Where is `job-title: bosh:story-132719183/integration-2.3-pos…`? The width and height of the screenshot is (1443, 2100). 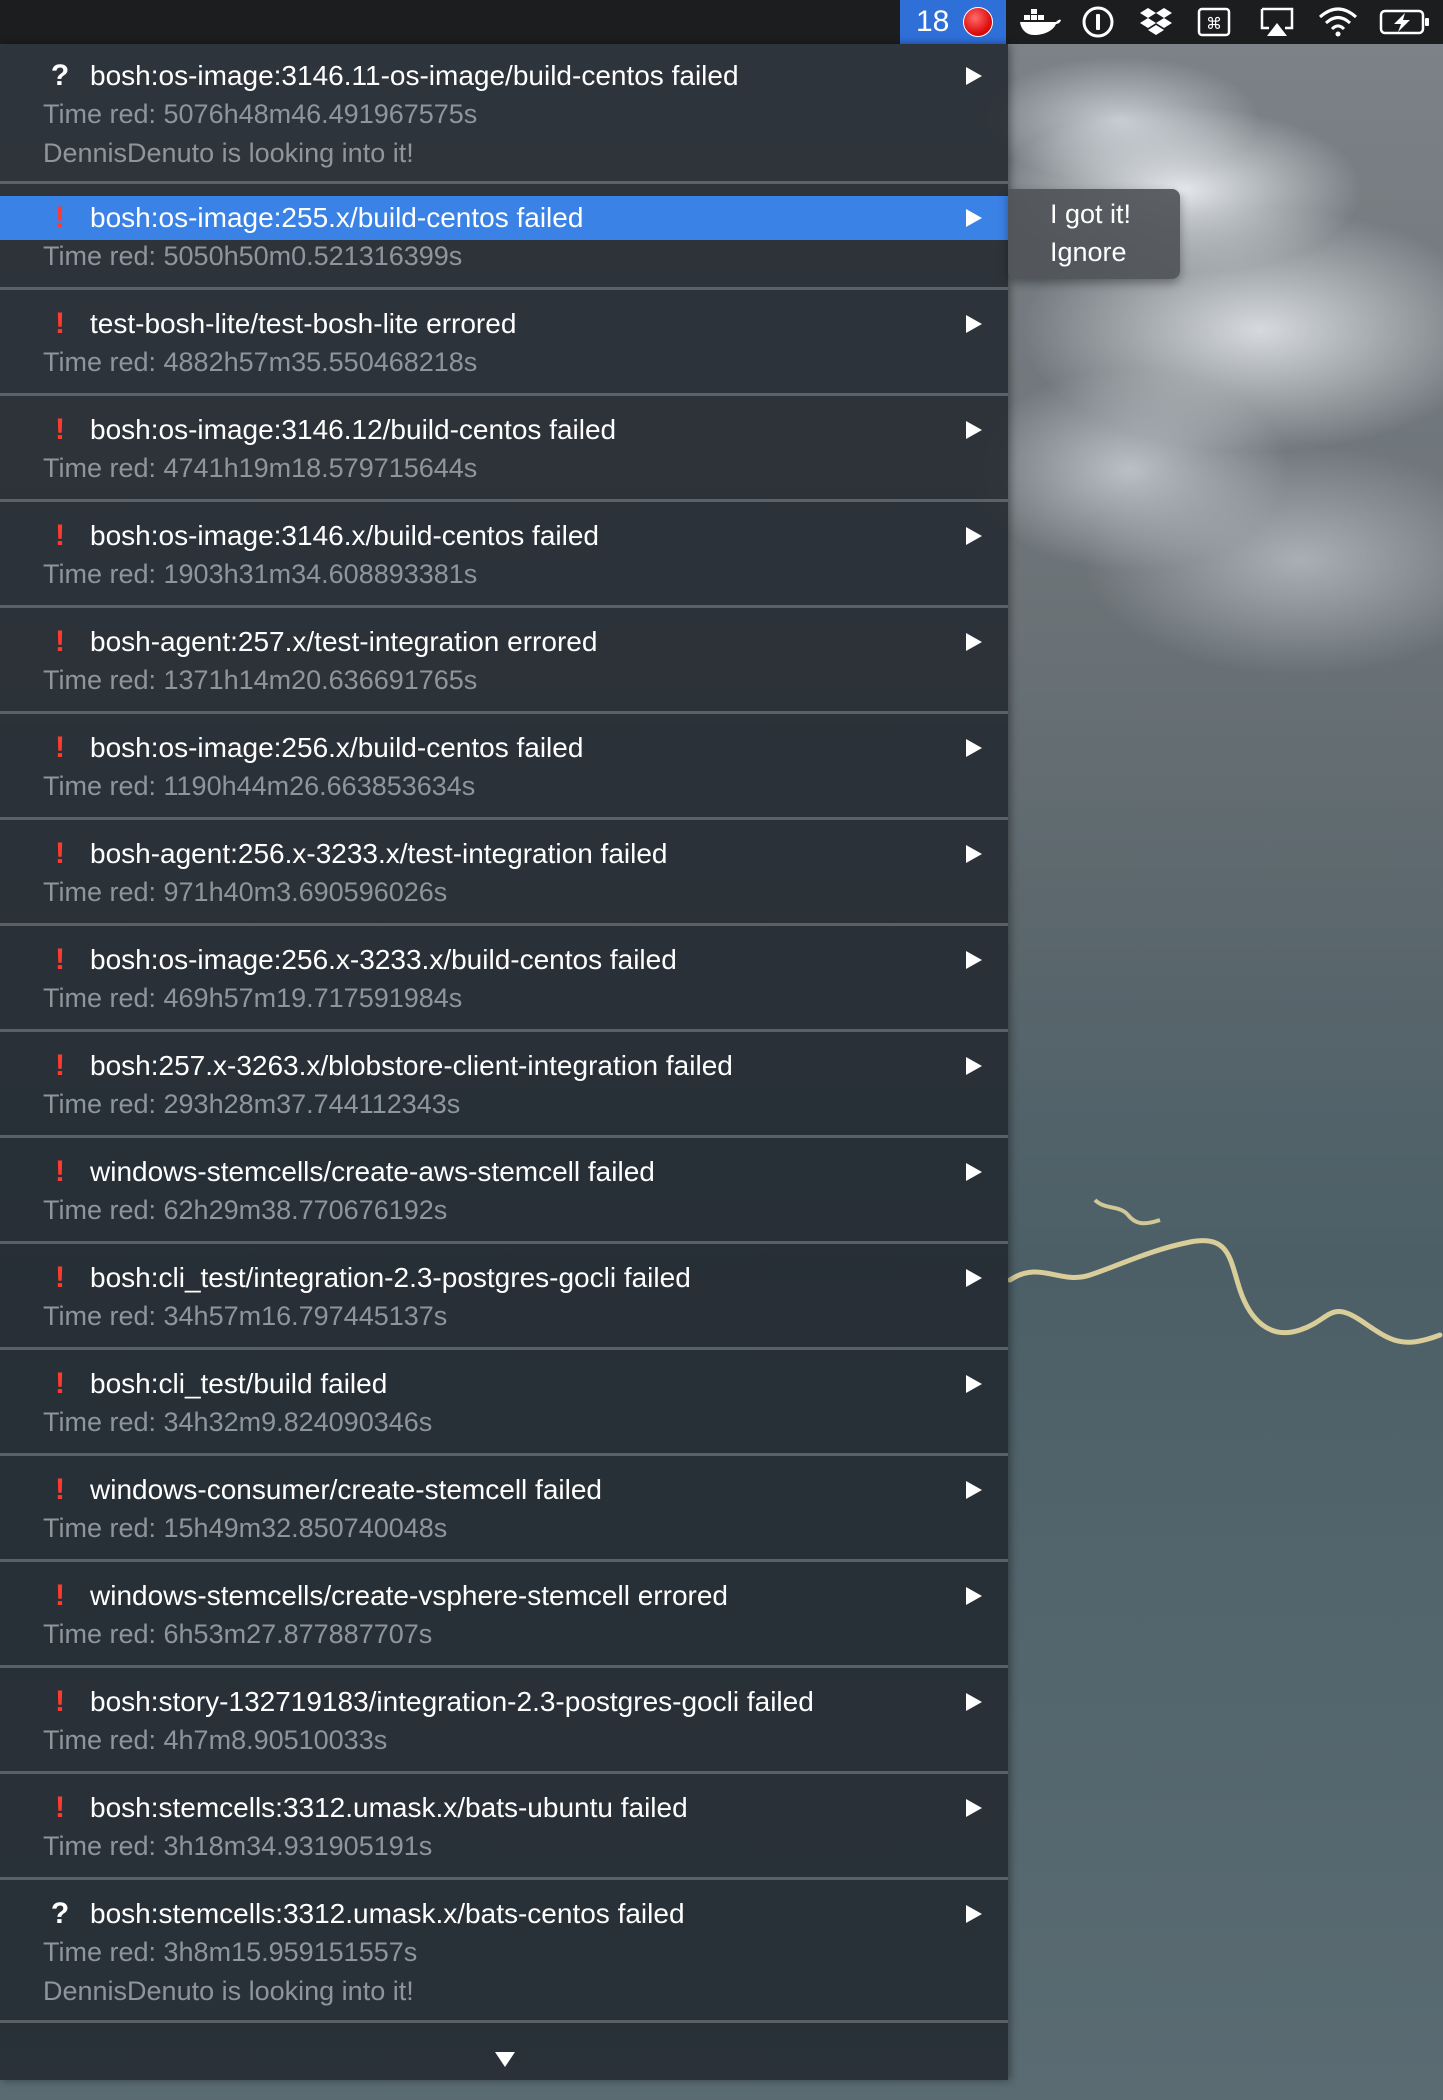 job-title: bosh:story-132719183/integration-2.3-pos… is located at coordinates (452, 1701).